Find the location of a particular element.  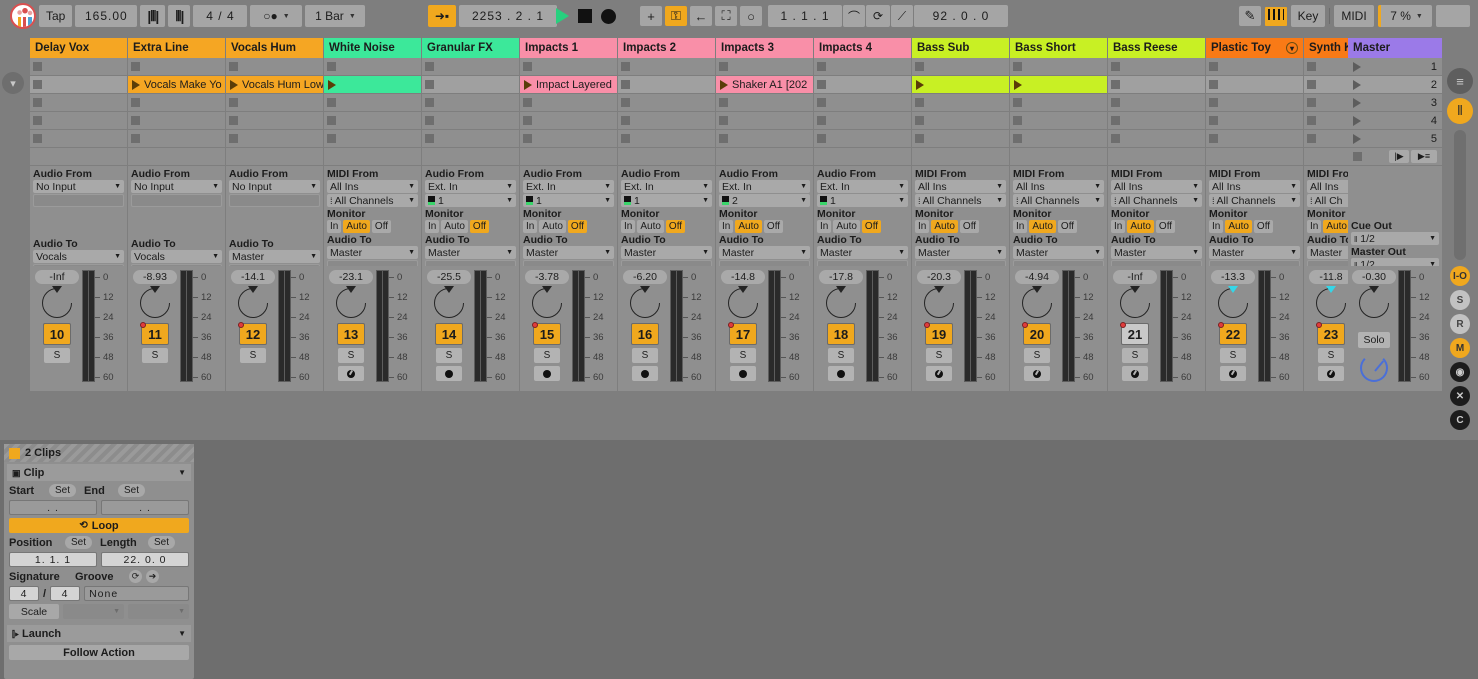

scene-launch-icon is located at coordinates (1357, 84).